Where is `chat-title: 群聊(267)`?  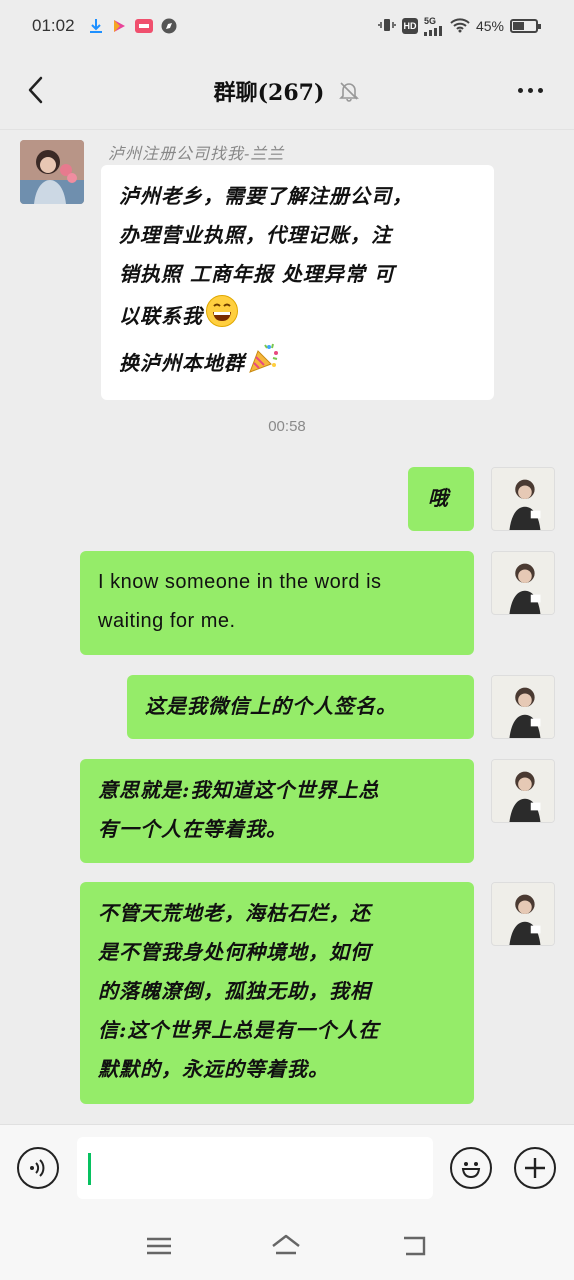 chat-title: 群聊(267) is located at coordinates (269, 92).